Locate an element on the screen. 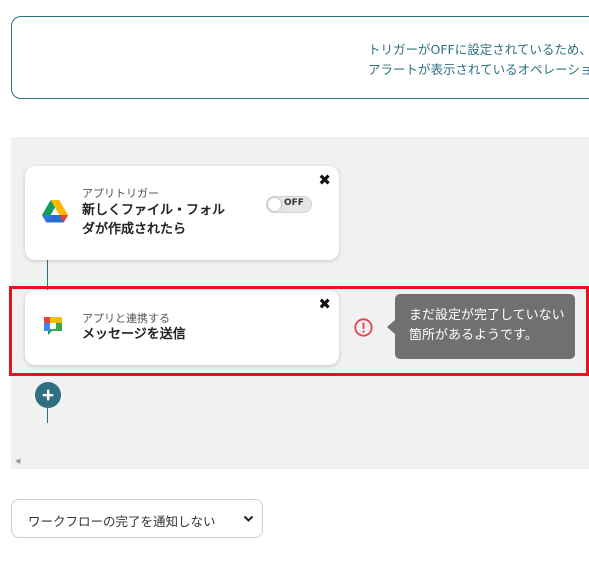 Image resolution: width=589 pixels, height=582 pixels. trigger-title: 新しくファイル・フォルダが作成されたら is located at coordinates (154, 220).